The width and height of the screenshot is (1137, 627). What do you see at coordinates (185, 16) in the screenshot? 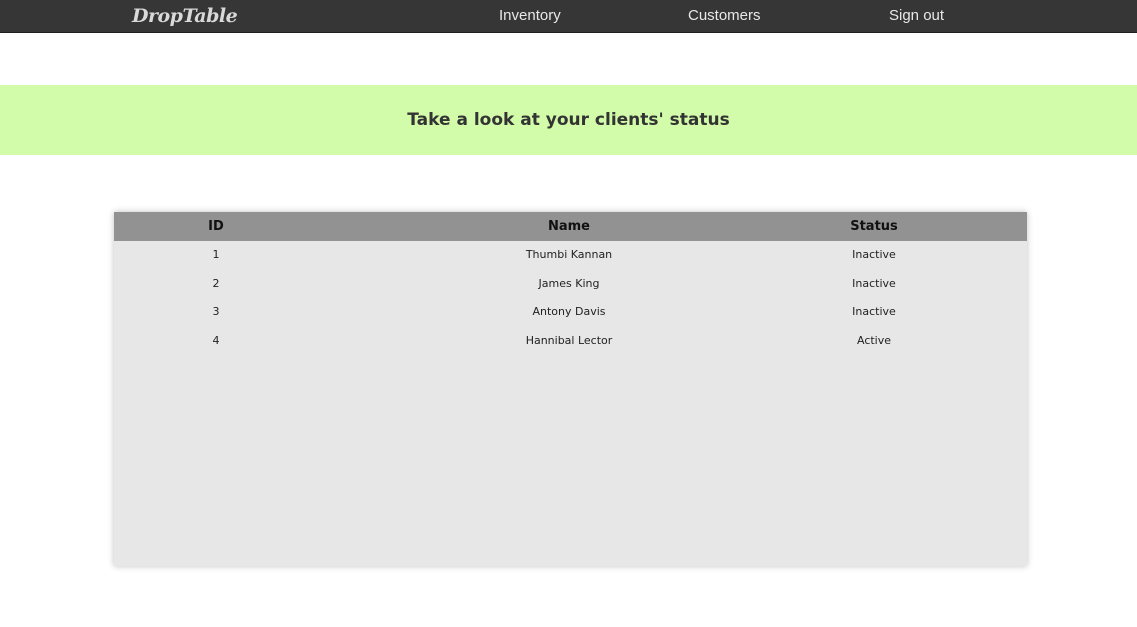
I see `brand-logo: DropTable` at bounding box center [185, 16].